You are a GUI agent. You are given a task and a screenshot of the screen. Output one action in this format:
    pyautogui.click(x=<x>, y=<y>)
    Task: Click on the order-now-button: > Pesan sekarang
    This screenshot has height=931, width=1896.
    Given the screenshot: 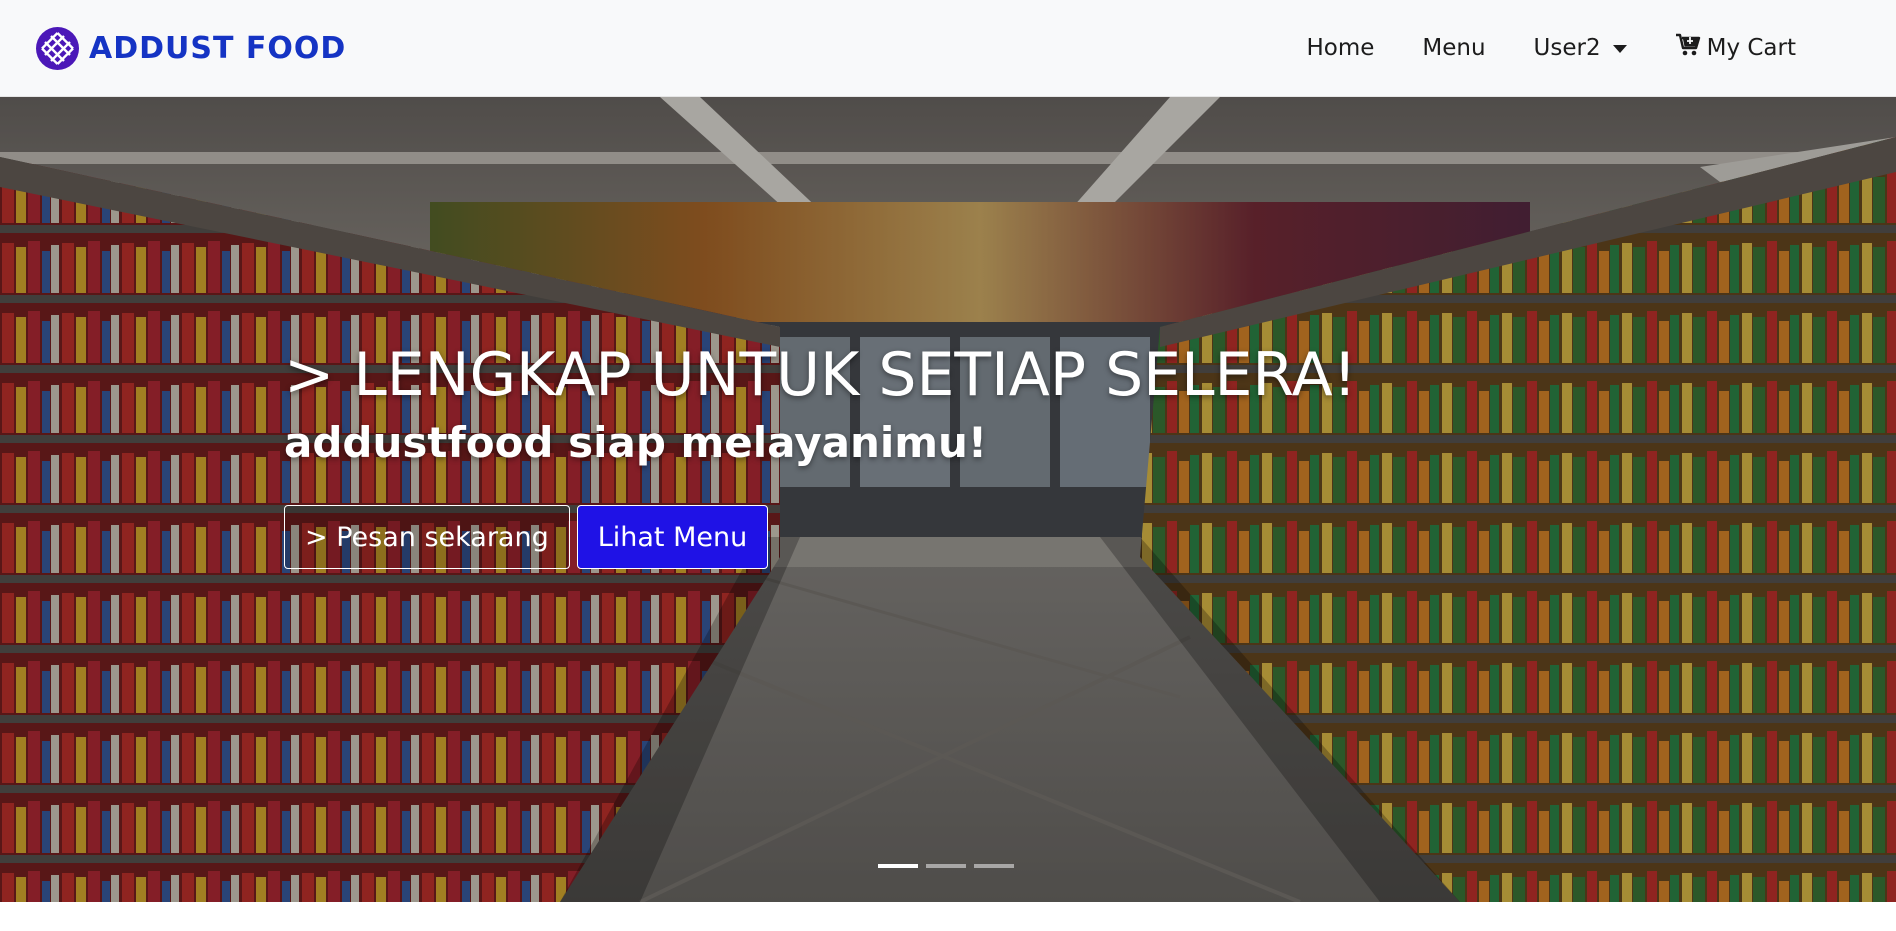 What is the action you would take?
    pyautogui.click(x=427, y=537)
    